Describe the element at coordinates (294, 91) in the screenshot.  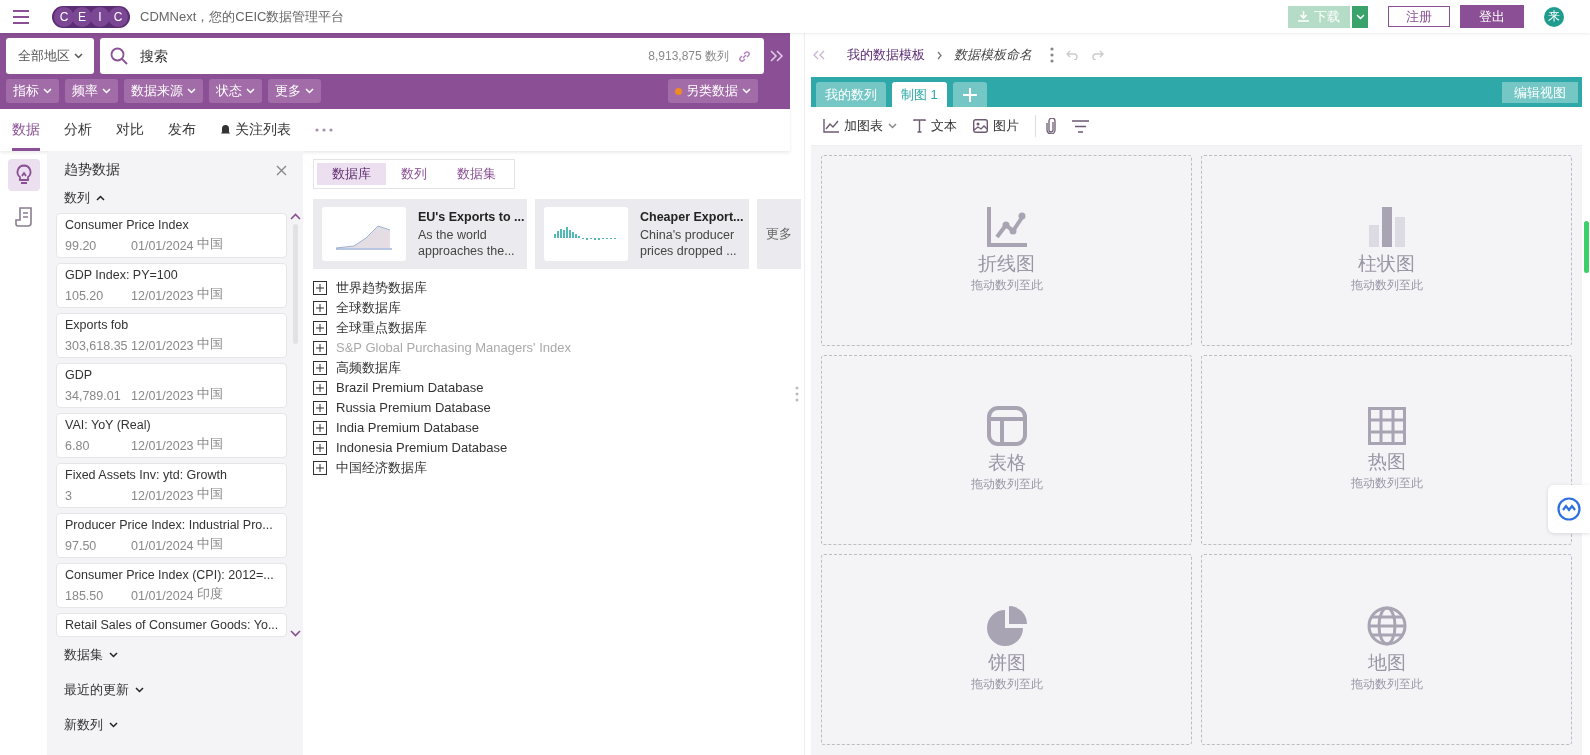
I see `filter-dropdown: 更多` at that location.